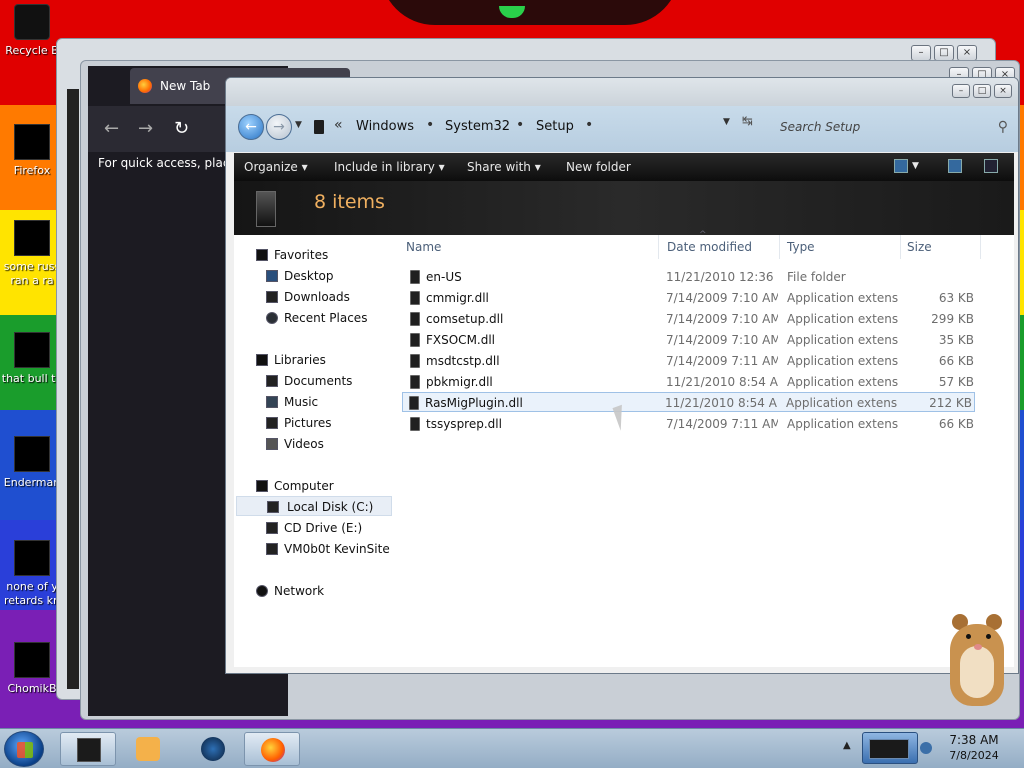 Image resolution: width=1024 pixels, height=768 pixels. I want to click on back-arrow-icon: ←, so click(111, 129).